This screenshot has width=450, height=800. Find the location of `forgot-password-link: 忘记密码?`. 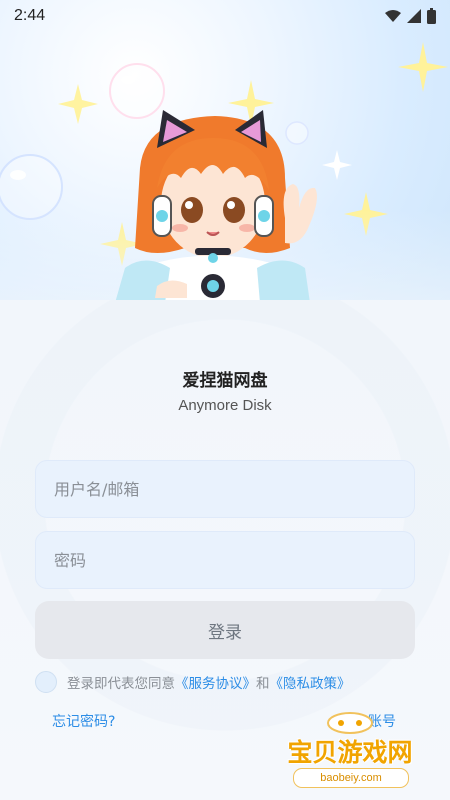

forgot-password-link: 忘记密码? is located at coordinates (83, 721).